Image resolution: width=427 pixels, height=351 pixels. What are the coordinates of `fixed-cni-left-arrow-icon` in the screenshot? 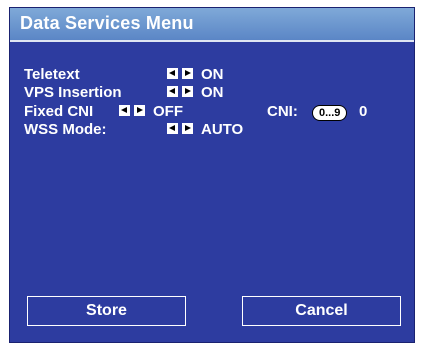 It's located at (124, 110).